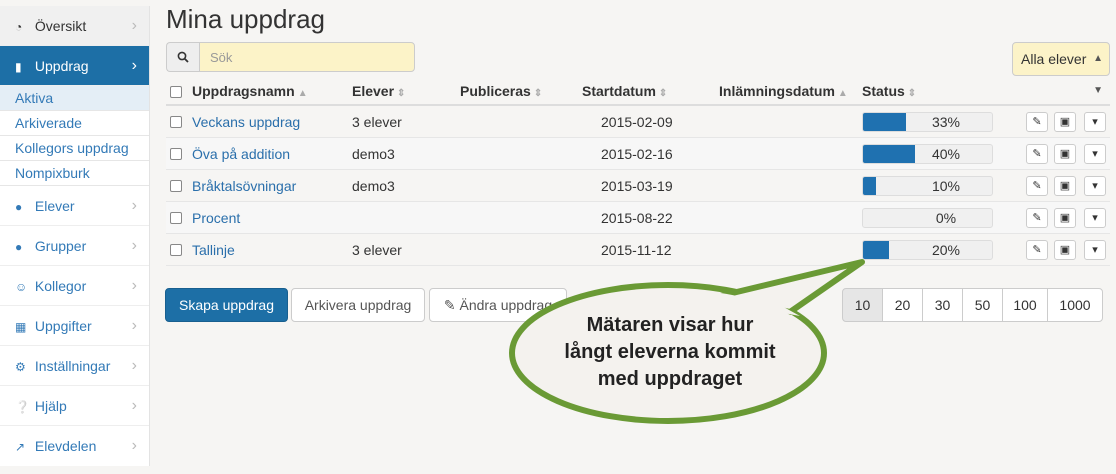 Image resolution: width=1116 pixels, height=474 pixels. Describe the element at coordinates (946, 218) in the screenshot. I see `progress-percent: 0%` at that location.